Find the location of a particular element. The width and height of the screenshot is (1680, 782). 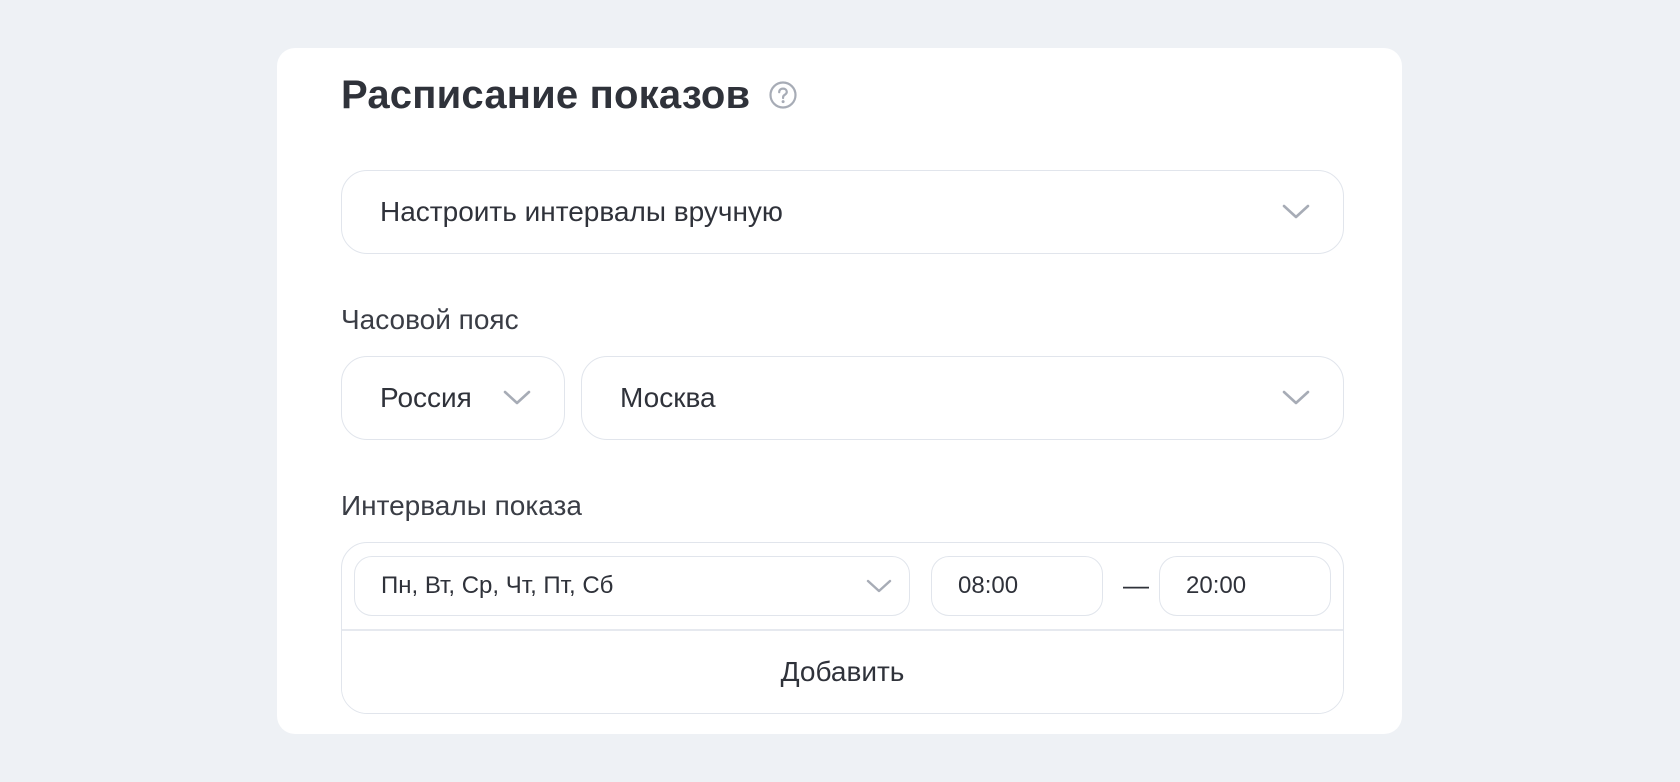

intervals-label: Интервалы показа is located at coordinates (461, 505).